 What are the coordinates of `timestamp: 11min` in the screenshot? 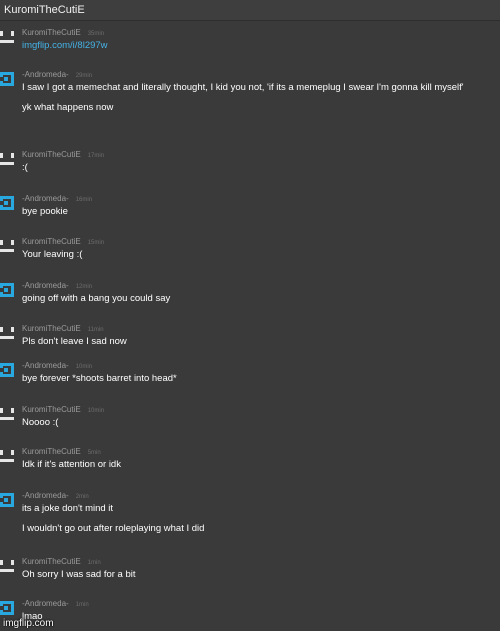 It's located at (95, 330).